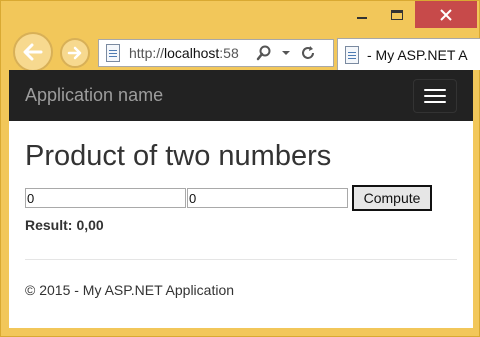 Image resolution: width=480 pixels, height=337 pixels. What do you see at coordinates (362, 15) in the screenshot?
I see `minimize-button` at bounding box center [362, 15].